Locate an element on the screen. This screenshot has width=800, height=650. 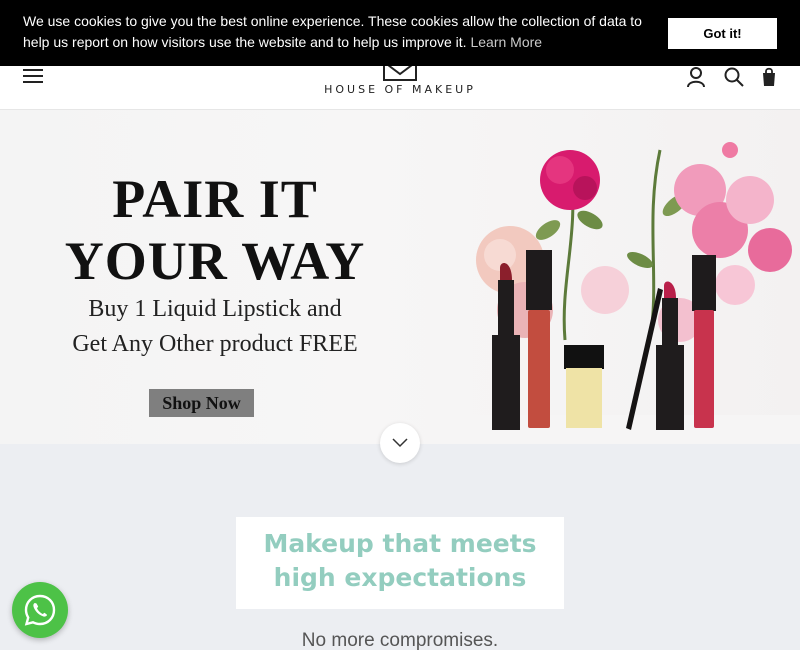
account-icon is located at coordinates (696, 77).